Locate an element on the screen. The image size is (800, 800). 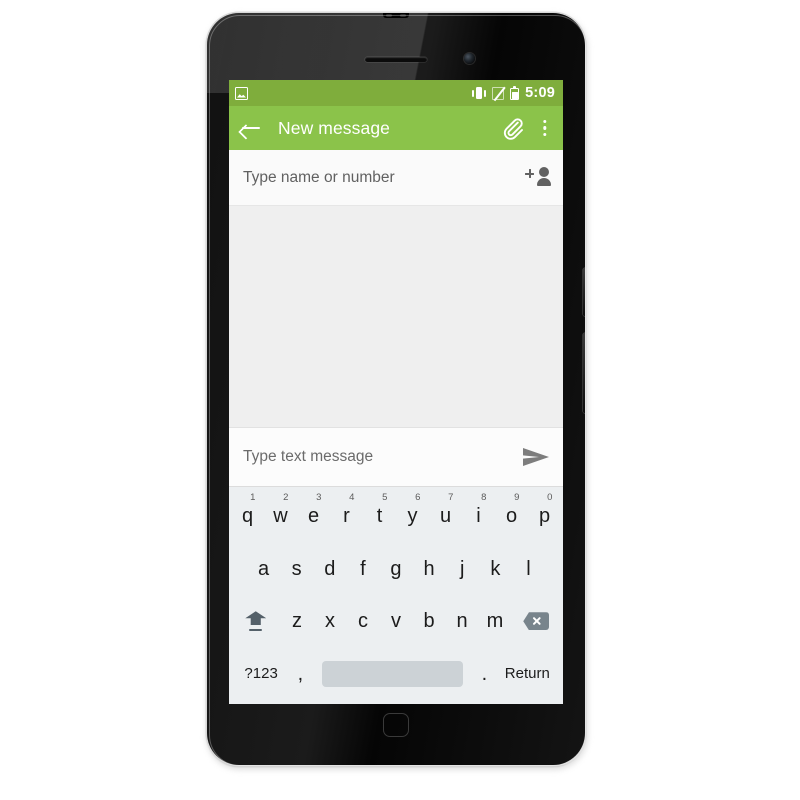
key-u: 7u is located at coordinates (445, 516).